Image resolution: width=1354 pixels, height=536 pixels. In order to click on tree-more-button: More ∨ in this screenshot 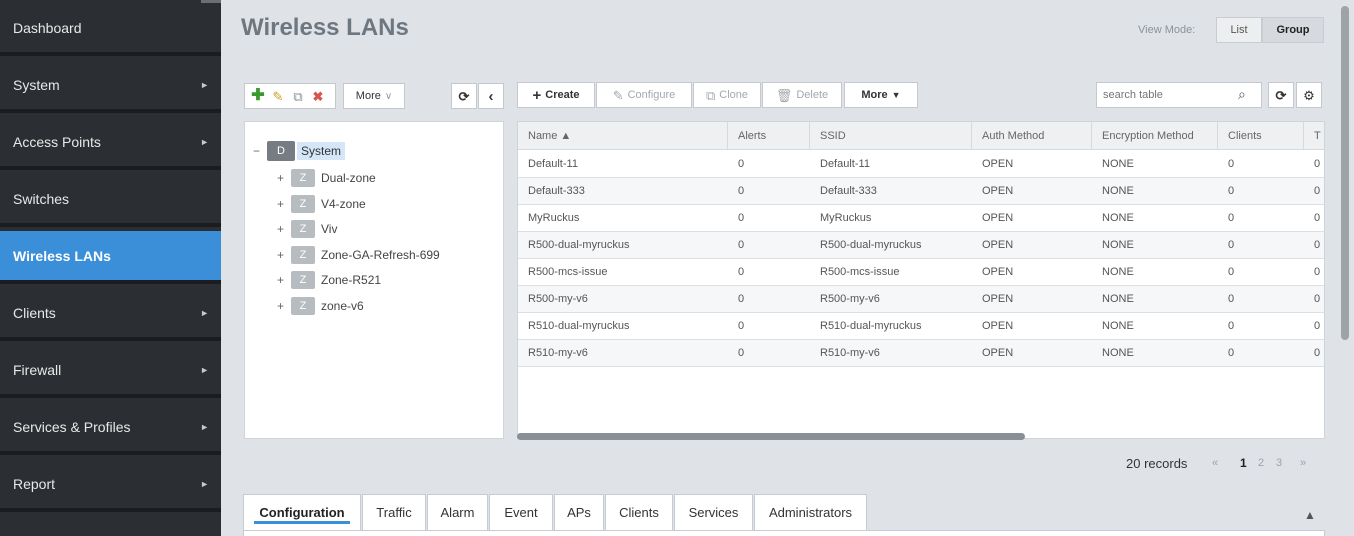, I will do `click(374, 96)`.